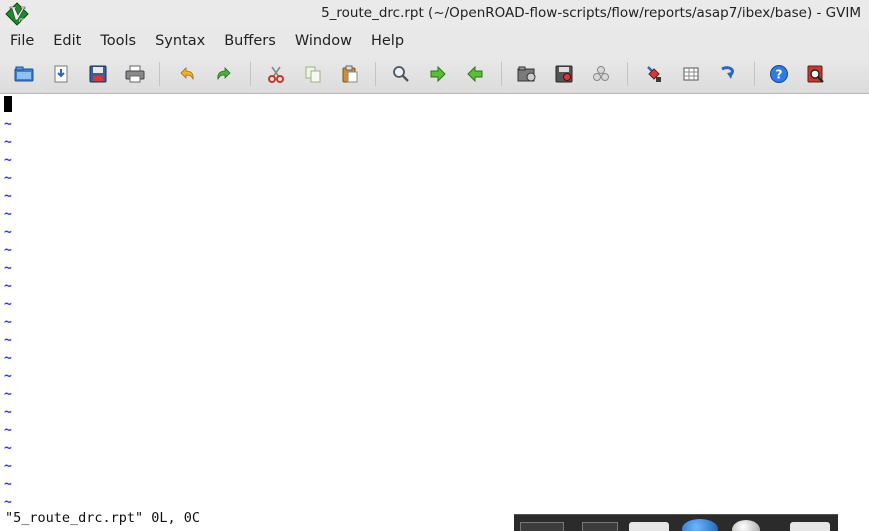 Image resolution: width=869 pixels, height=531 pixels. I want to click on message-line: "5_route_drc.rpt" 0L, 0C, so click(103, 518).